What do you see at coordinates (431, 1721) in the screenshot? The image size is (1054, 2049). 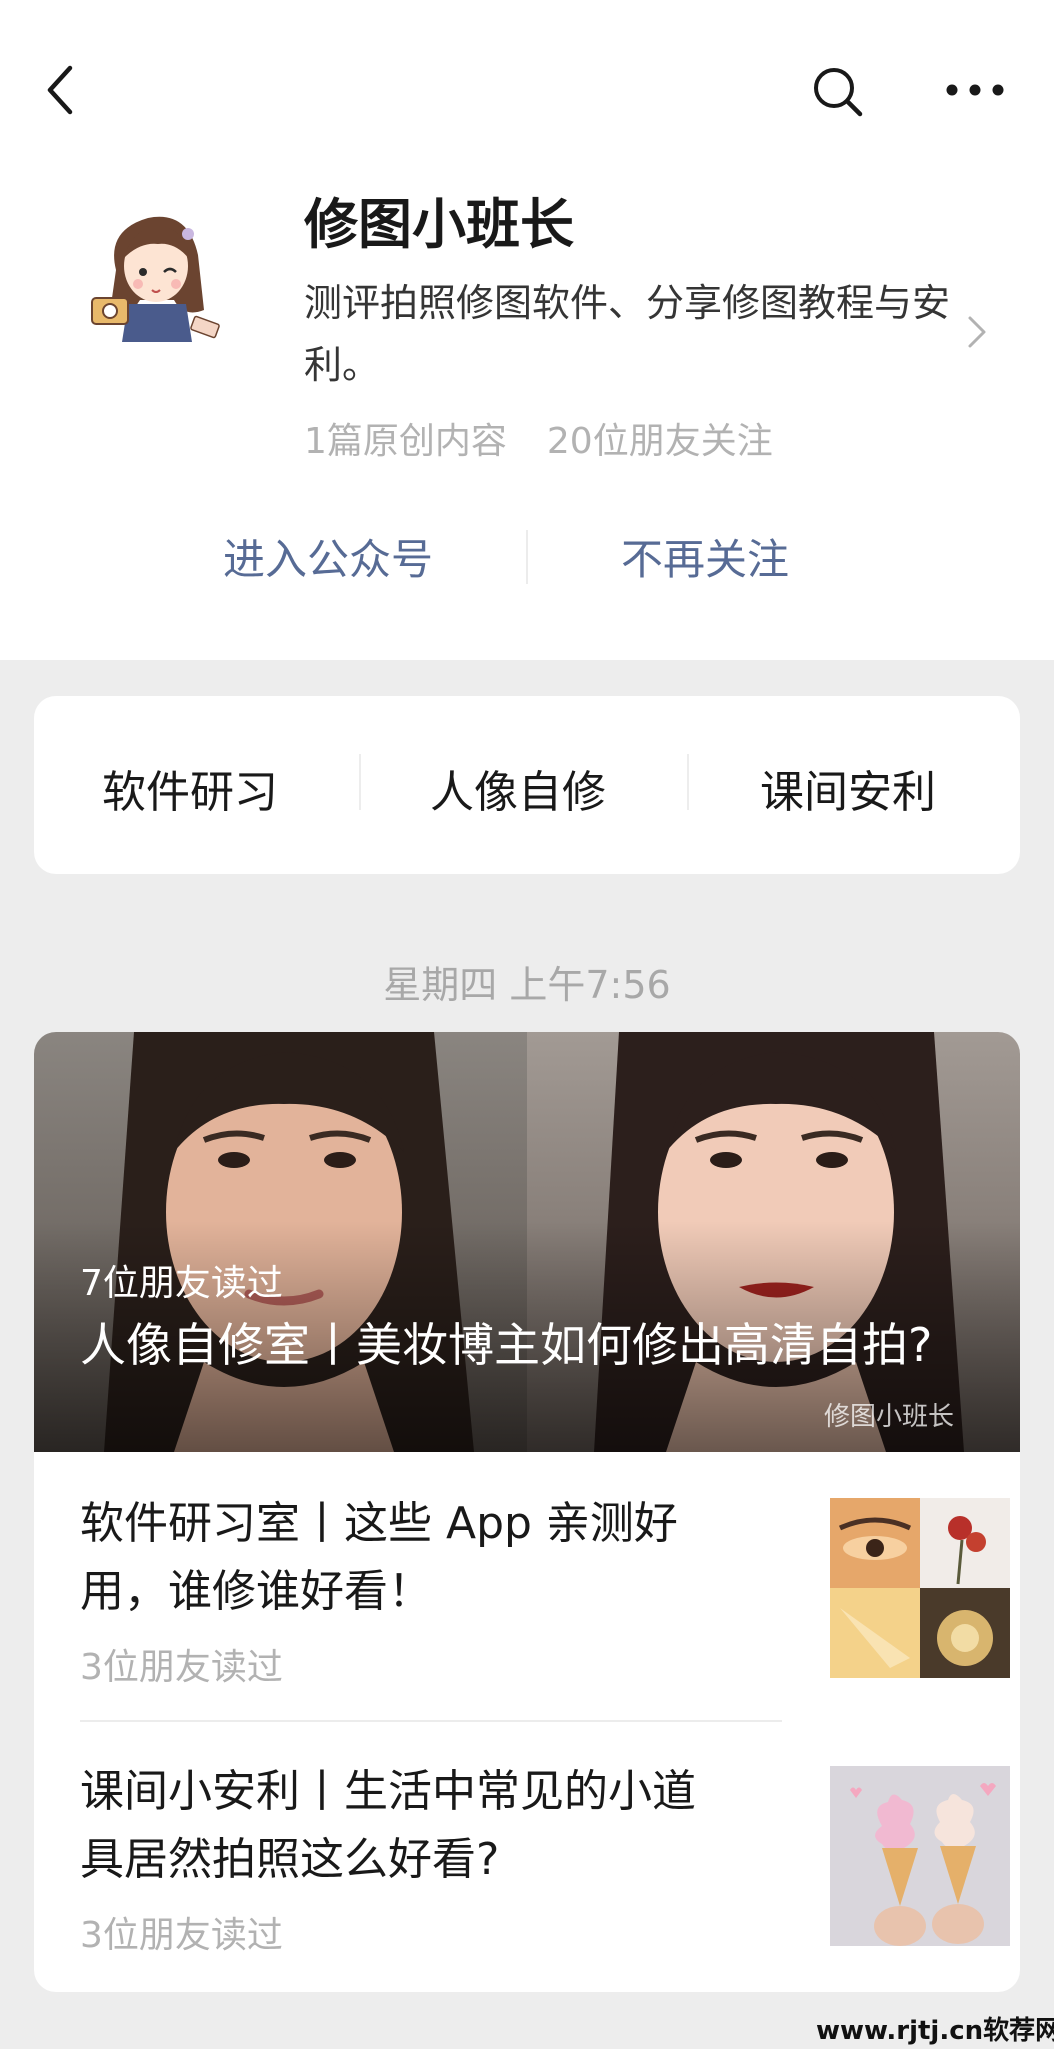 I see `article-divider` at bounding box center [431, 1721].